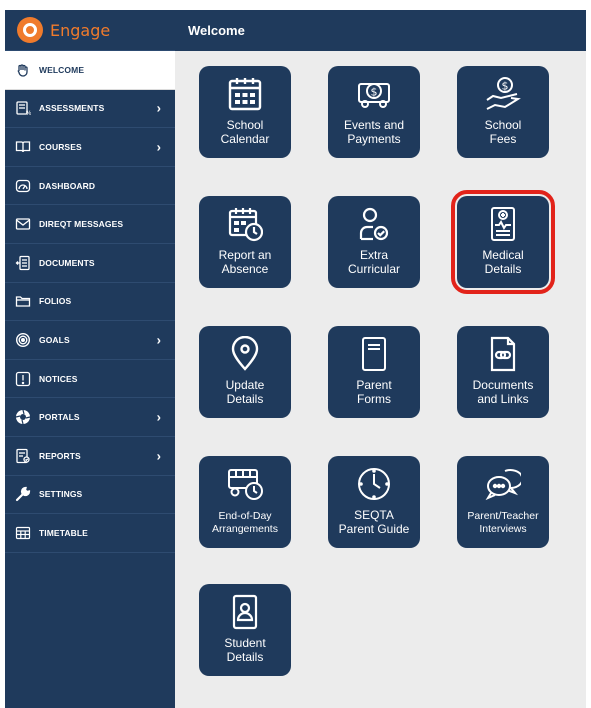  I want to click on sidebar-item-timetable: TIMETABLE, so click(90, 533).